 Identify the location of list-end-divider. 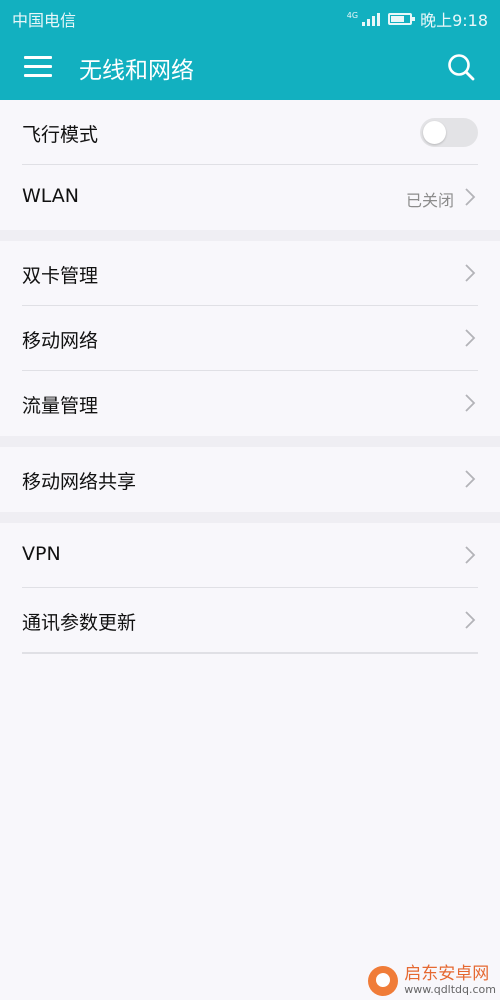
(250, 653).